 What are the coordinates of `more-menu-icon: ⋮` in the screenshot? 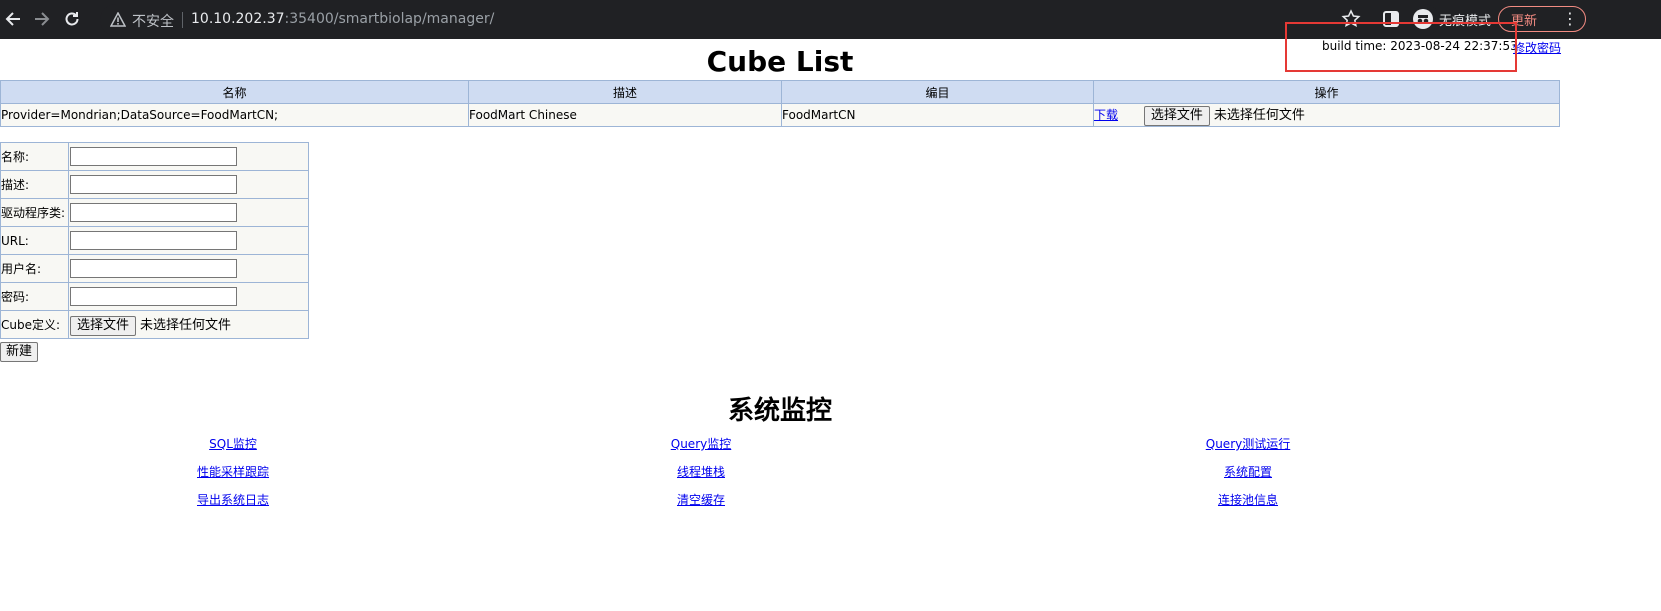 It's located at (1570, 19).